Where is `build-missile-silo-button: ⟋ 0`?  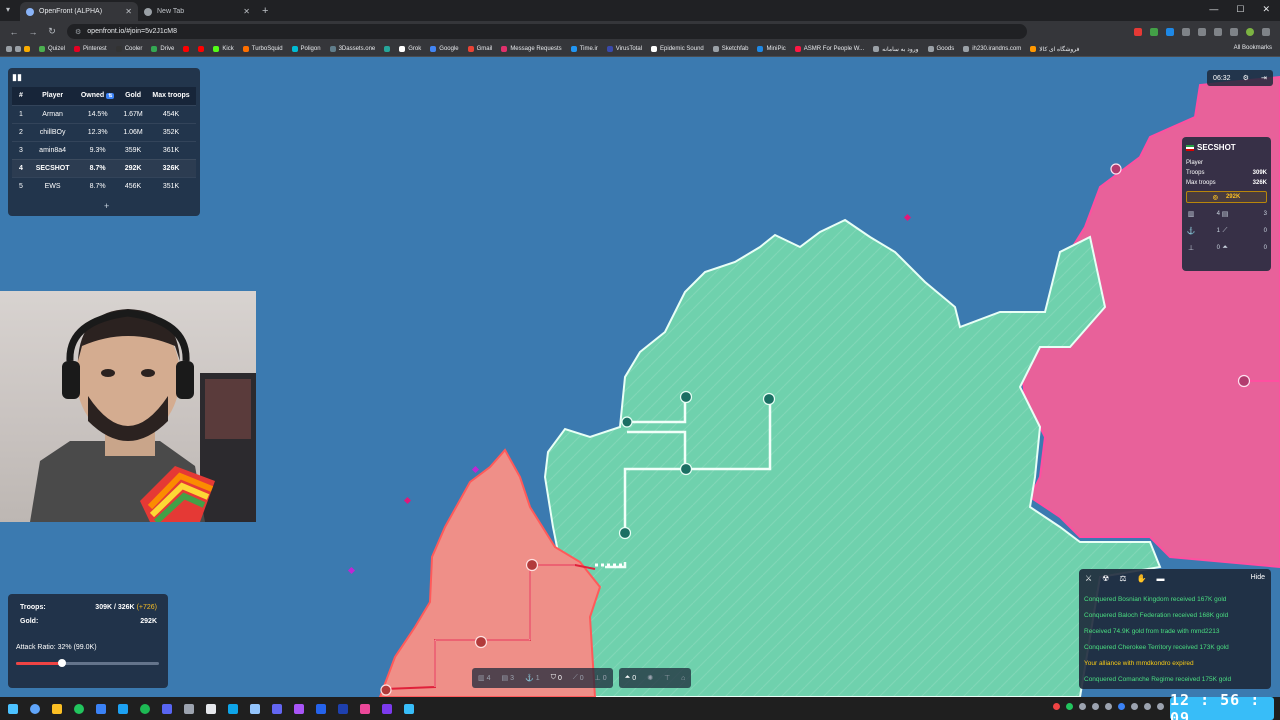
build-missile-silo-button: ⟋ 0 is located at coordinates (578, 678).